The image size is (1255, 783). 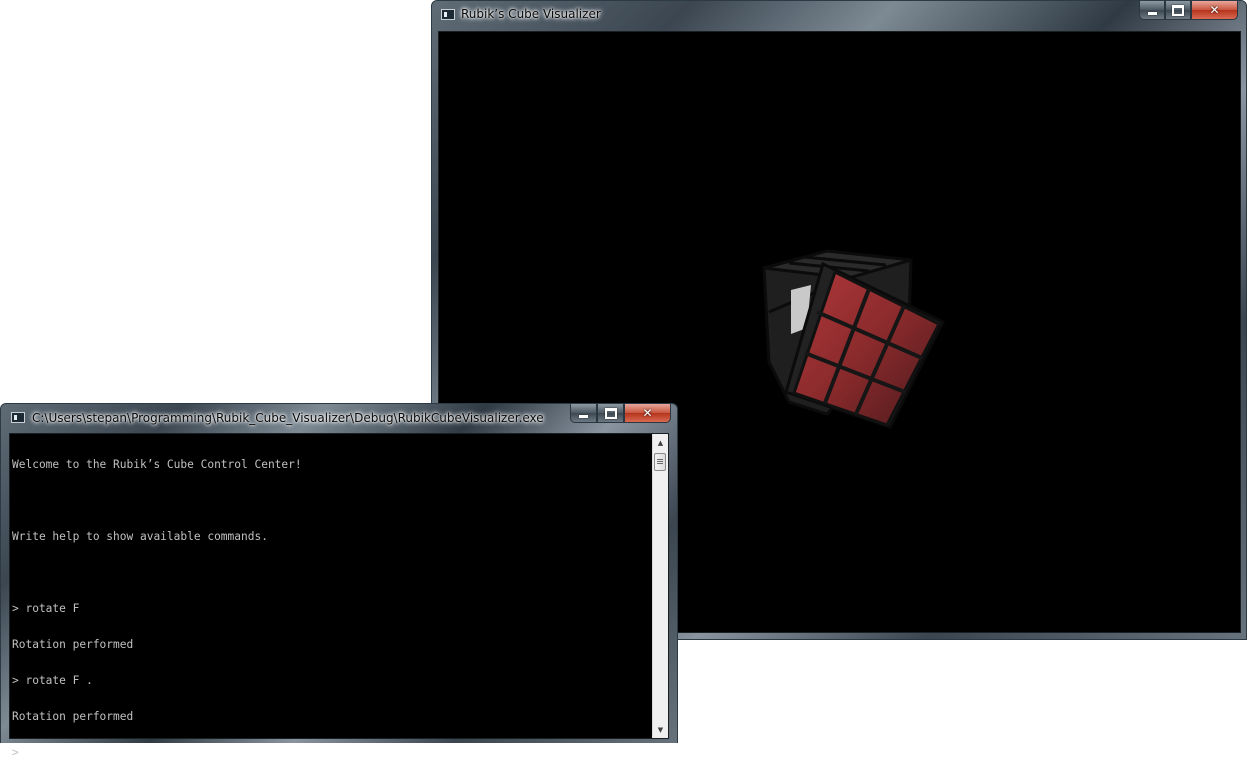 I want to click on console-line: > rotate F, so click(x=46, y=608).